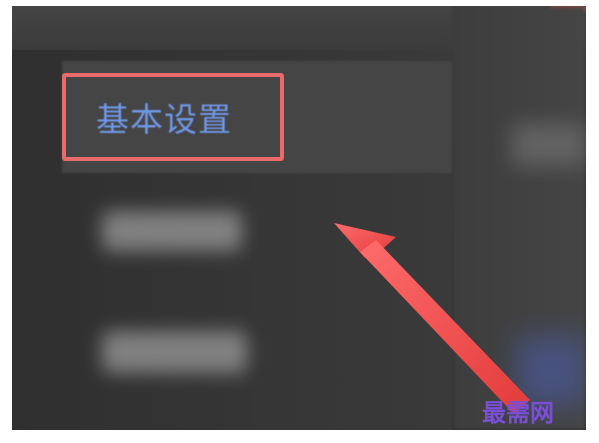 The image size is (599, 443). What do you see at coordinates (164, 117) in the screenshot?
I see `sidebar-item-basic-settings: 基本设置` at bounding box center [164, 117].